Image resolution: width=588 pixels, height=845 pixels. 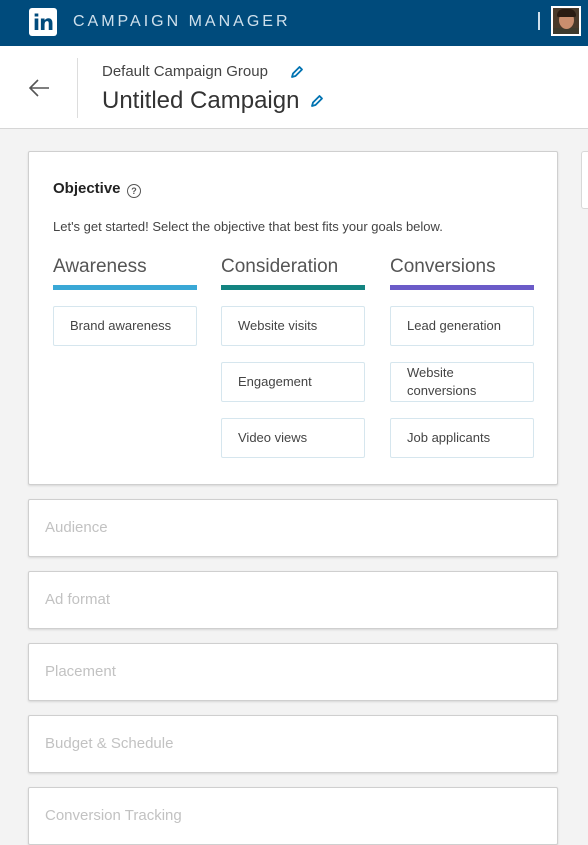 I want to click on section-ad-format: Ad format, so click(x=293, y=600).